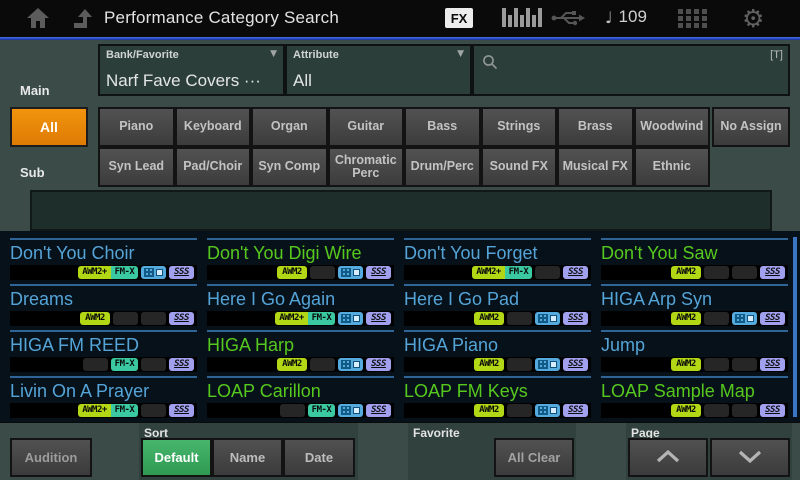 This screenshot has width=800, height=480. Describe the element at coordinates (302, 80) in the screenshot. I see `attribute-value: All` at that location.